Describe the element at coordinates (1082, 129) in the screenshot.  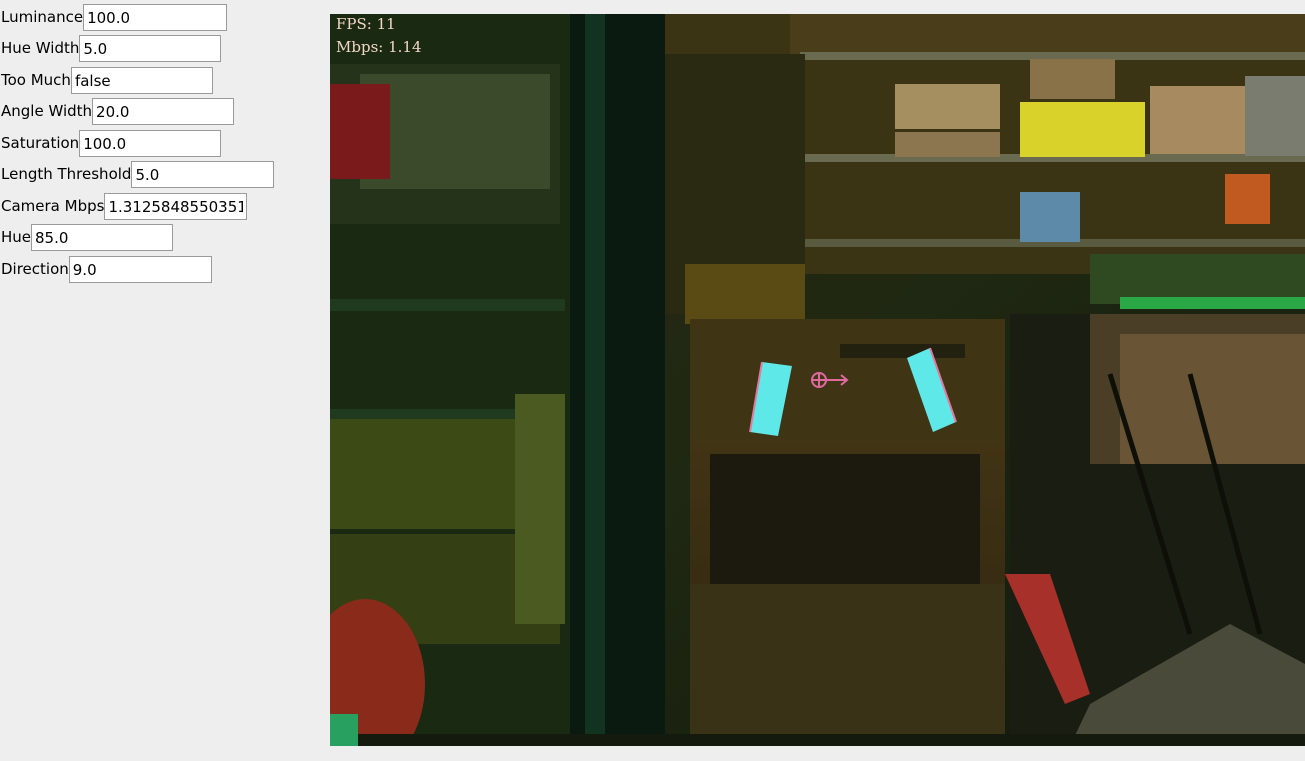
I see `yellow-bin` at that location.